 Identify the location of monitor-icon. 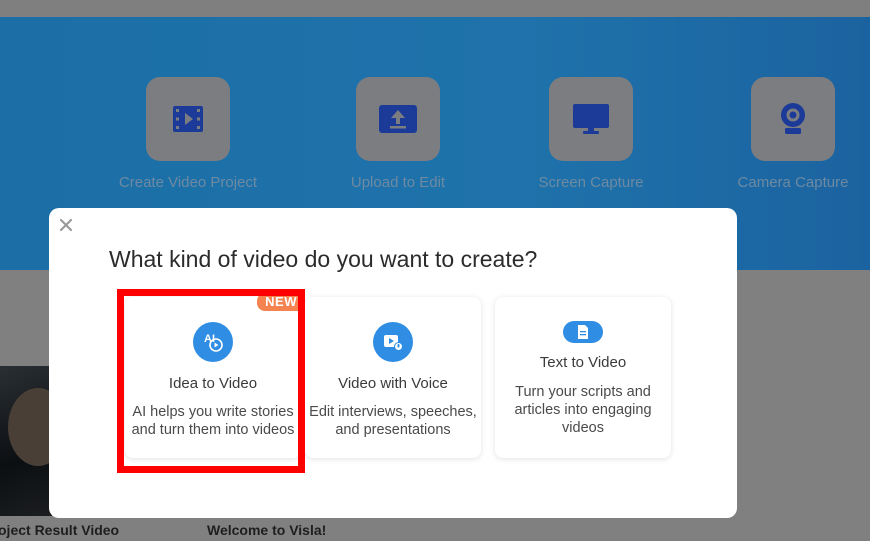
(591, 119).